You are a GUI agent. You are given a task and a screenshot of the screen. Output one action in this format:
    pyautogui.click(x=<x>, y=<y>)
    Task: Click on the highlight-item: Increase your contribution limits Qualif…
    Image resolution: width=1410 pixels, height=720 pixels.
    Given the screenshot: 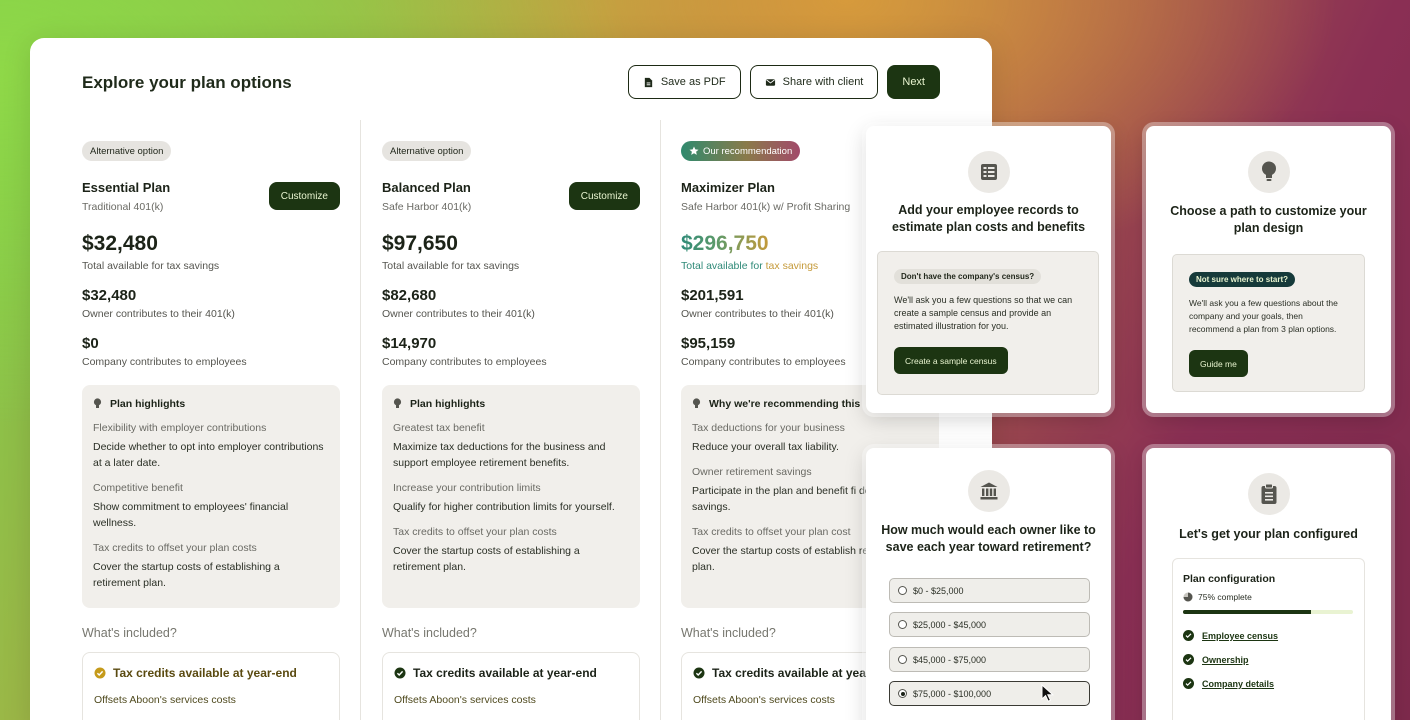 What is the action you would take?
    pyautogui.click(x=511, y=498)
    